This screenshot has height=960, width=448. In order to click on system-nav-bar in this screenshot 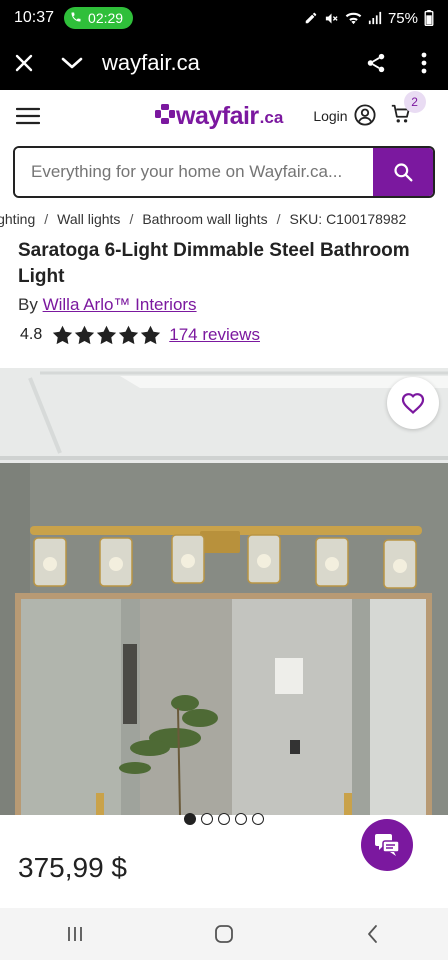, I will do `click(224, 934)`.